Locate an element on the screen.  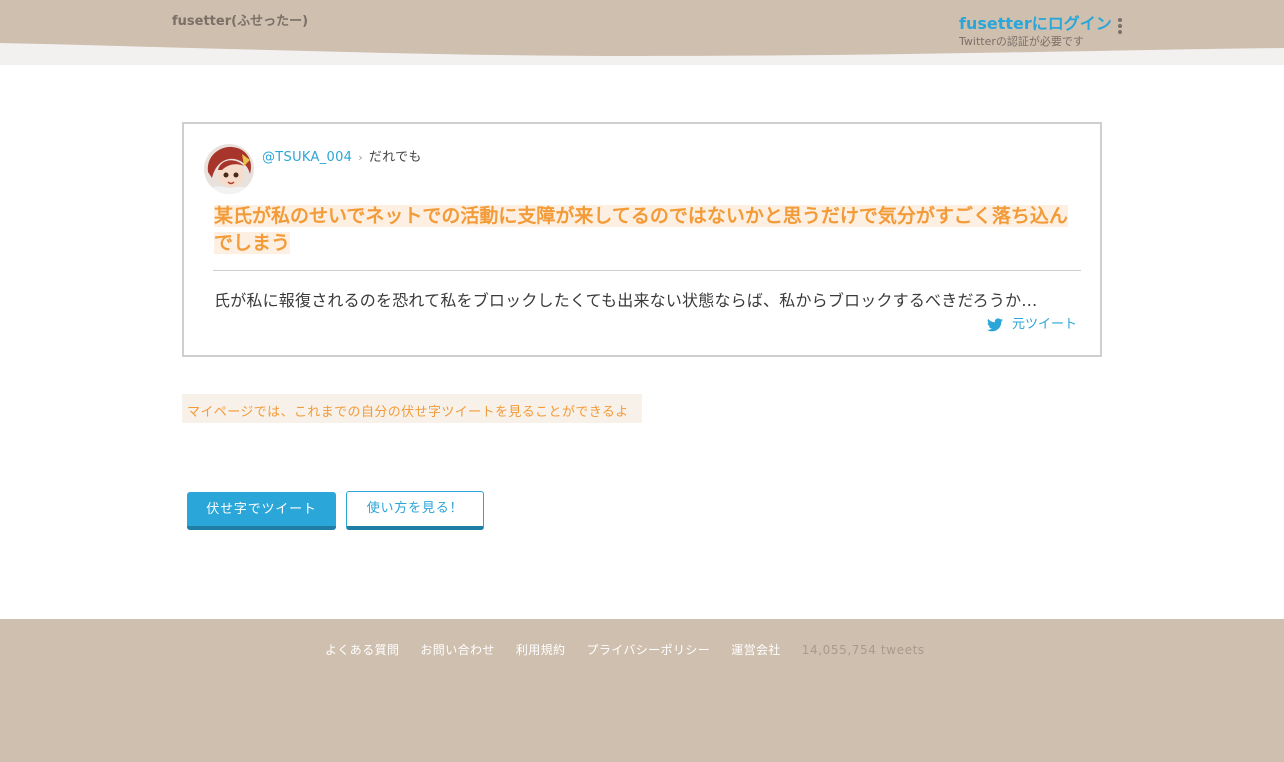
login-note: Twitterの認証が必要です is located at coordinates (1021, 41).